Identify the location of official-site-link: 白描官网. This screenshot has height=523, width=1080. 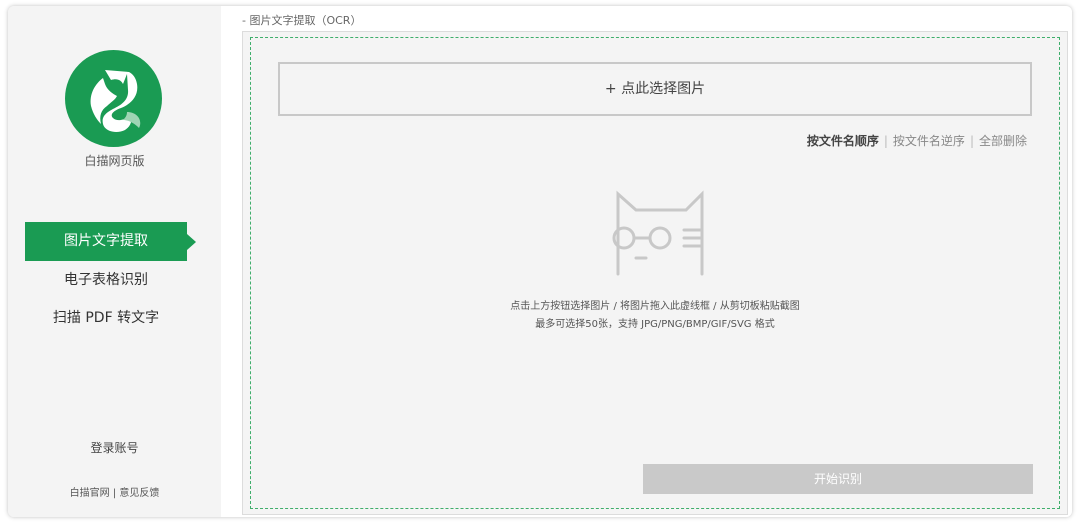
(90, 493).